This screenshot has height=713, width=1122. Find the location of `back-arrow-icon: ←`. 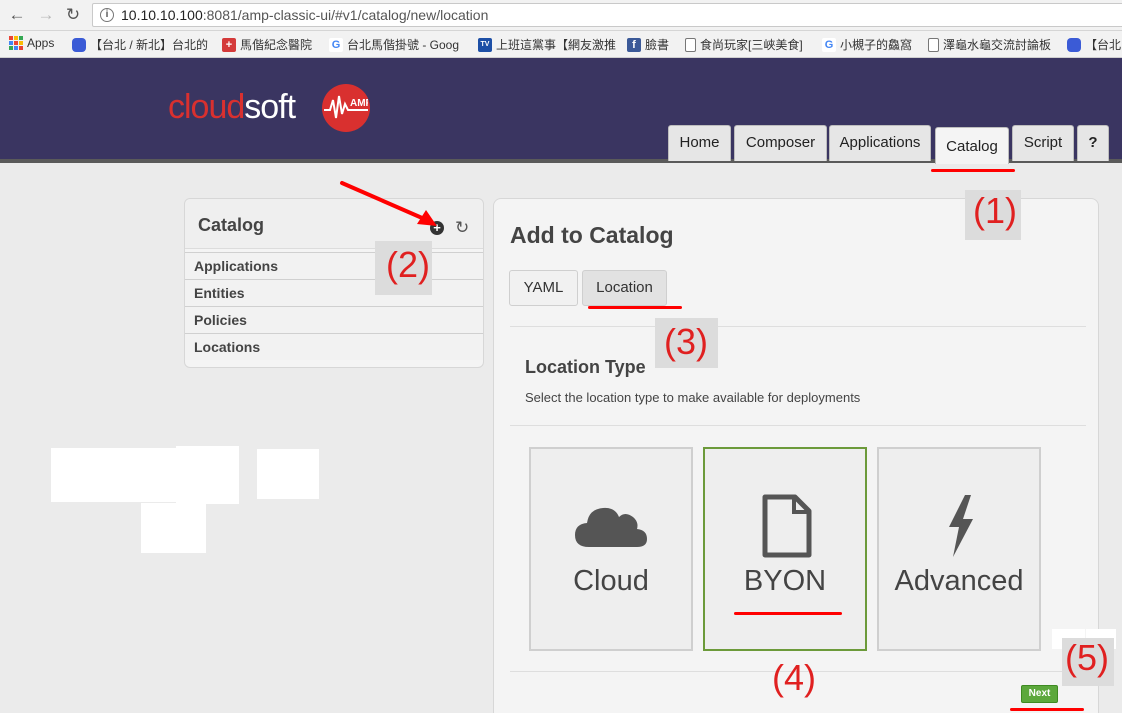

back-arrow-icon: ← is located at coordinates (17, 15).